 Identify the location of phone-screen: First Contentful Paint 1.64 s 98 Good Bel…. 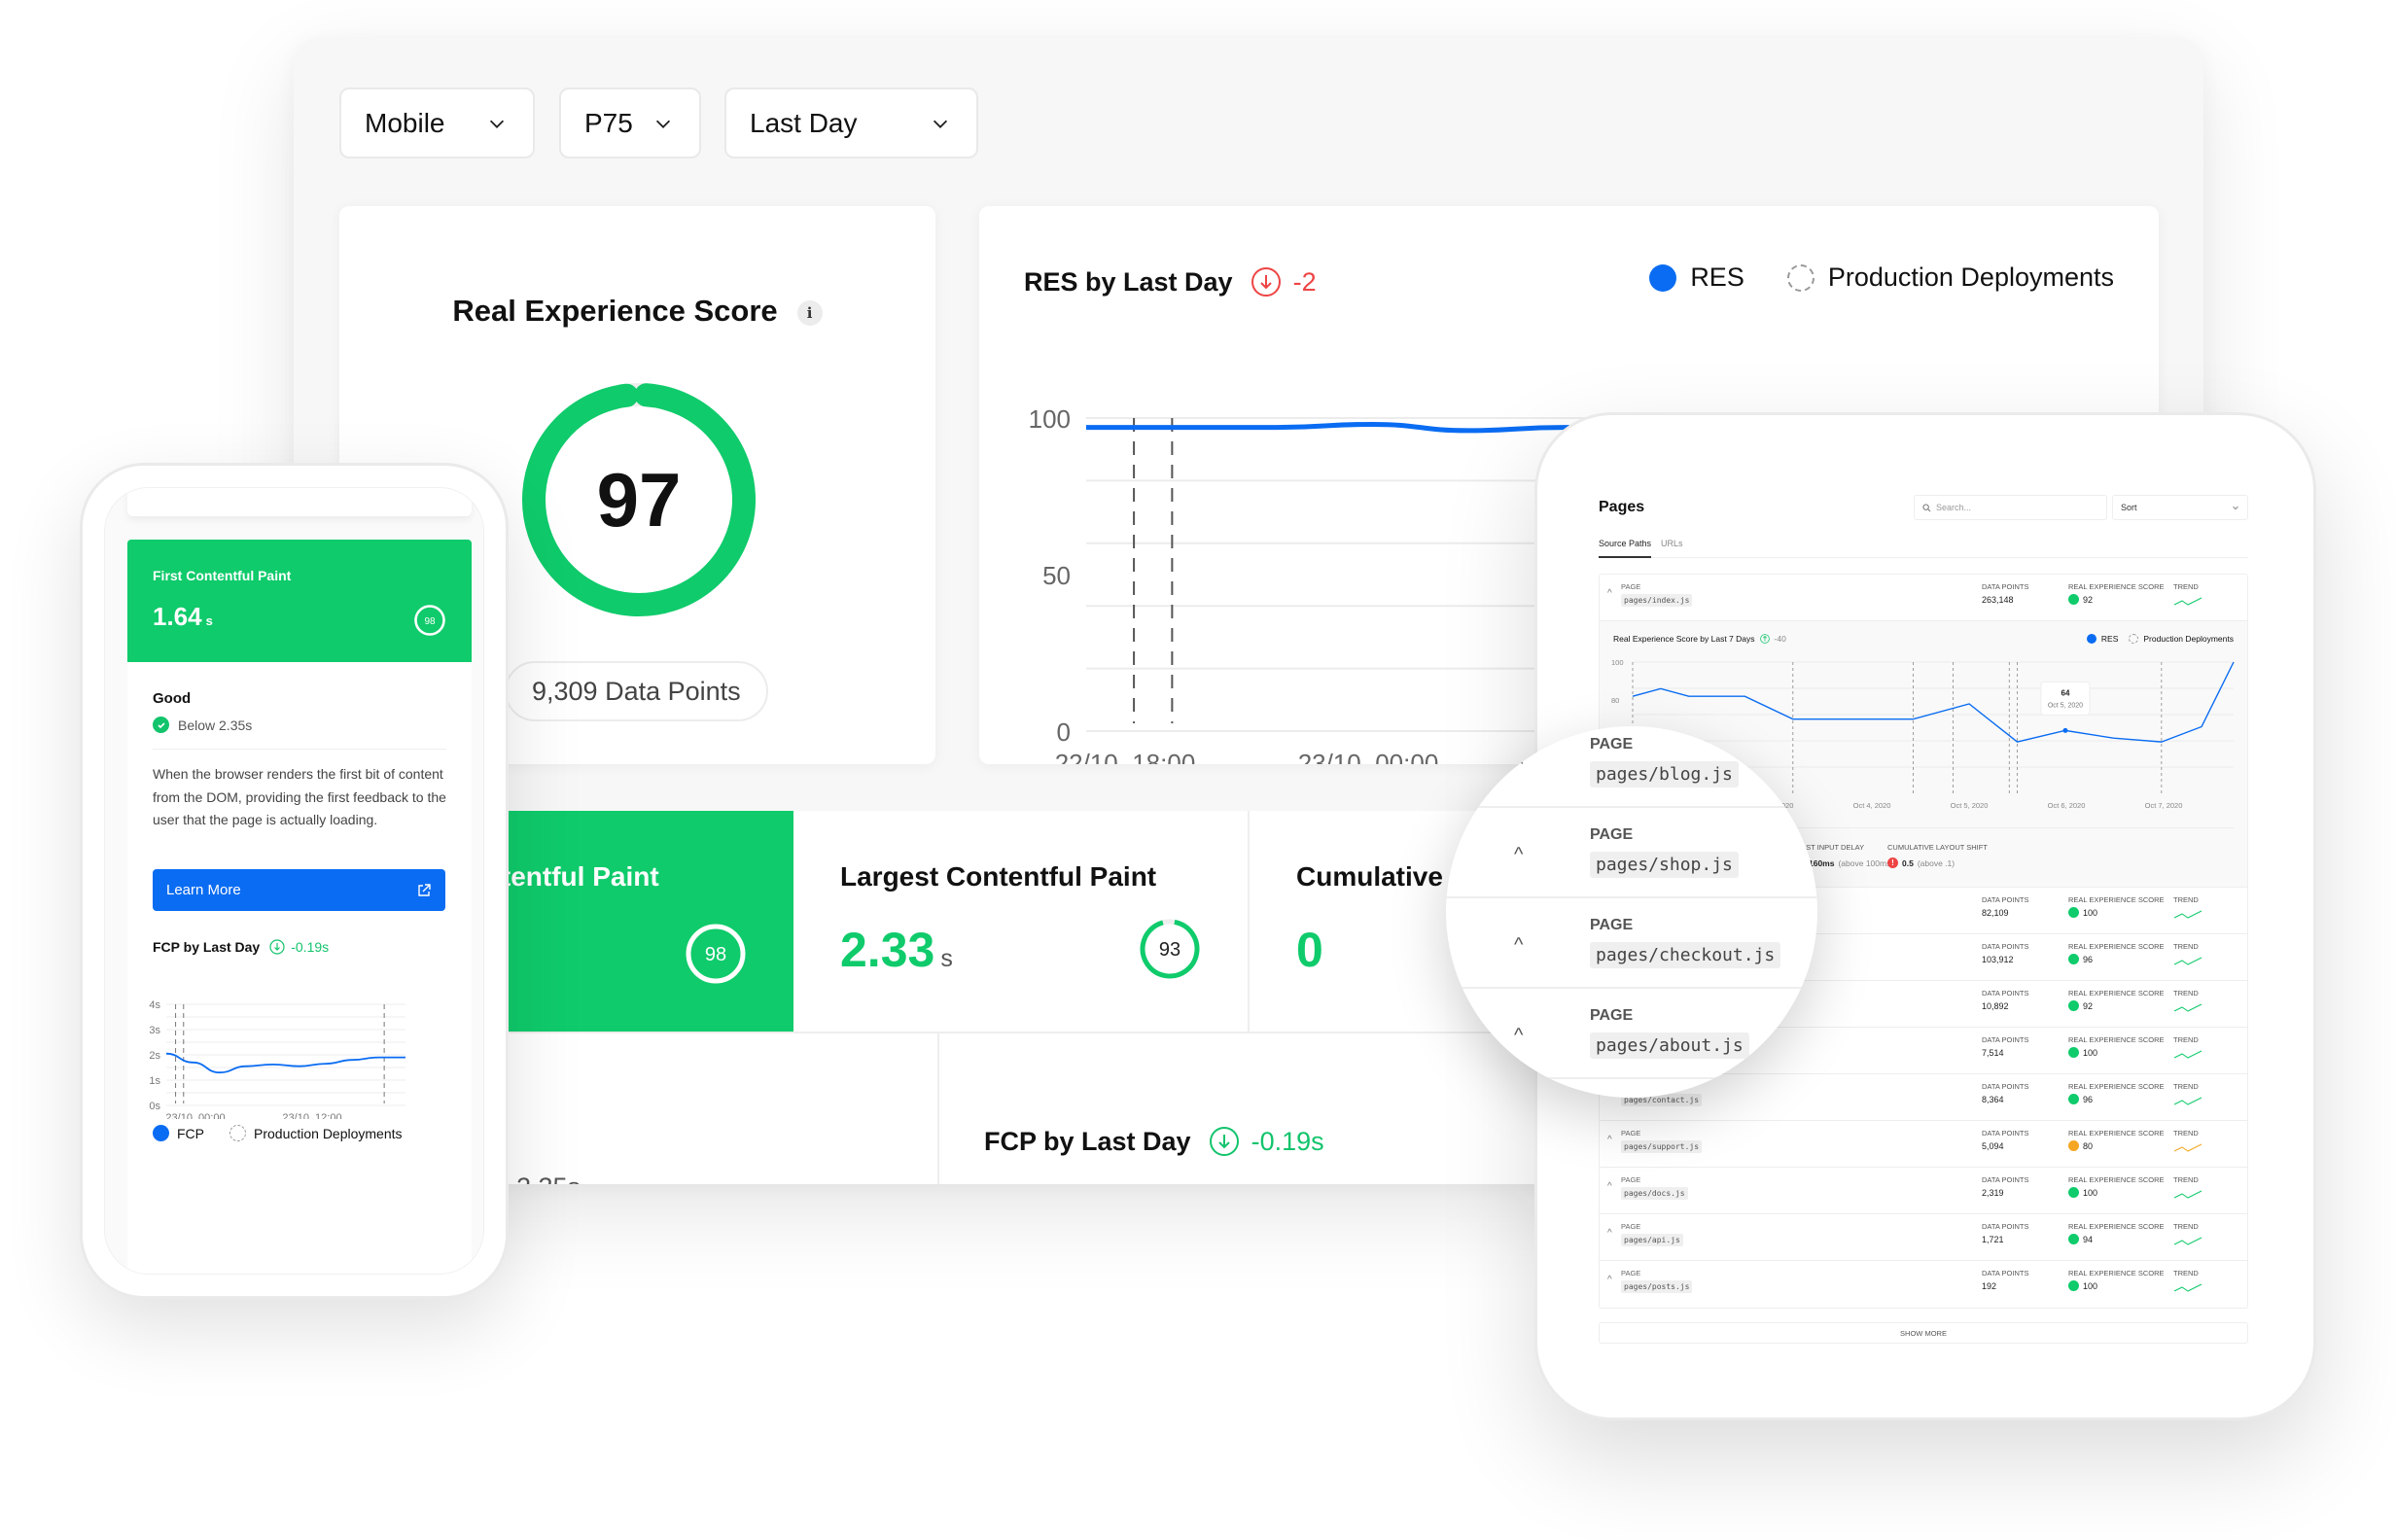
(294, 881).